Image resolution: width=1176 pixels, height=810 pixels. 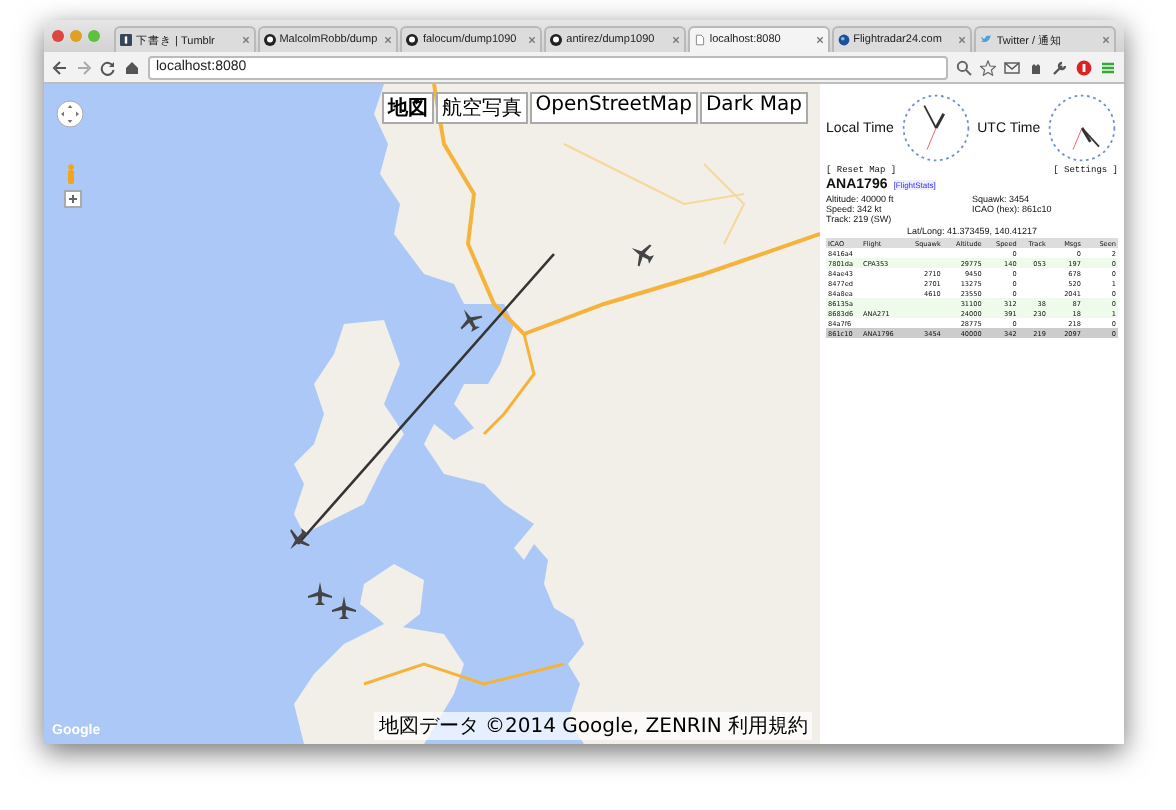 What do you see at coordinates (988, 67) in the screenshot?
I see `star-icon` at bounding box center [988, 67].